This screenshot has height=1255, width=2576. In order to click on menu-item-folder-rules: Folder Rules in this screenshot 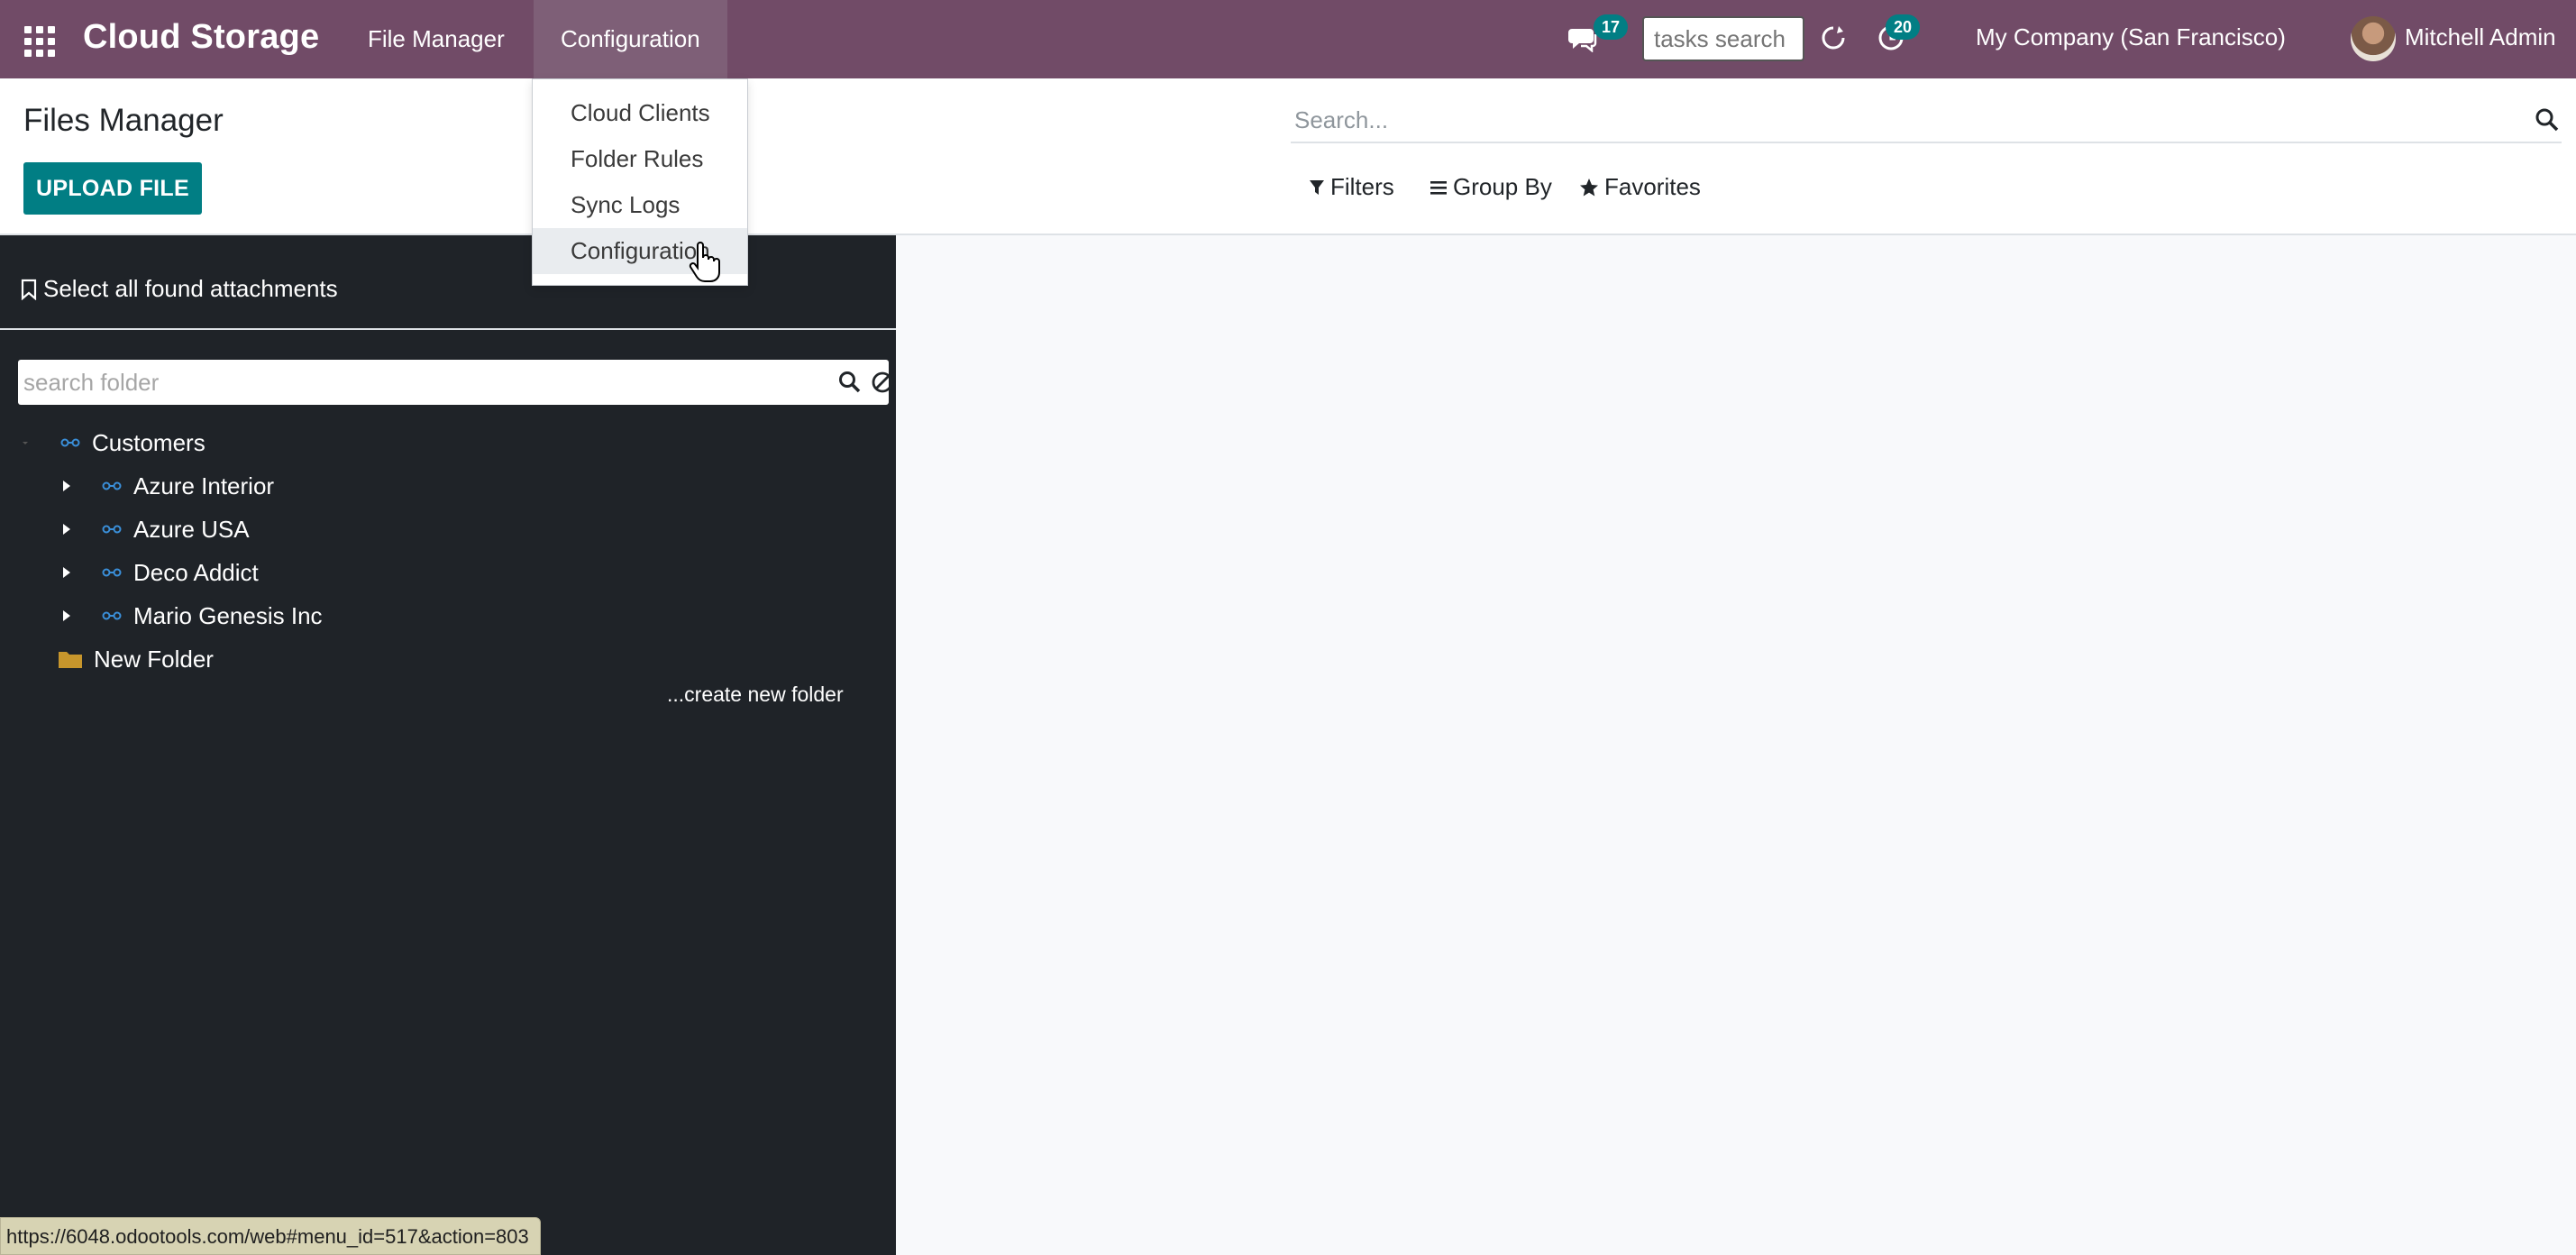, I will do `click(640, 159)`.